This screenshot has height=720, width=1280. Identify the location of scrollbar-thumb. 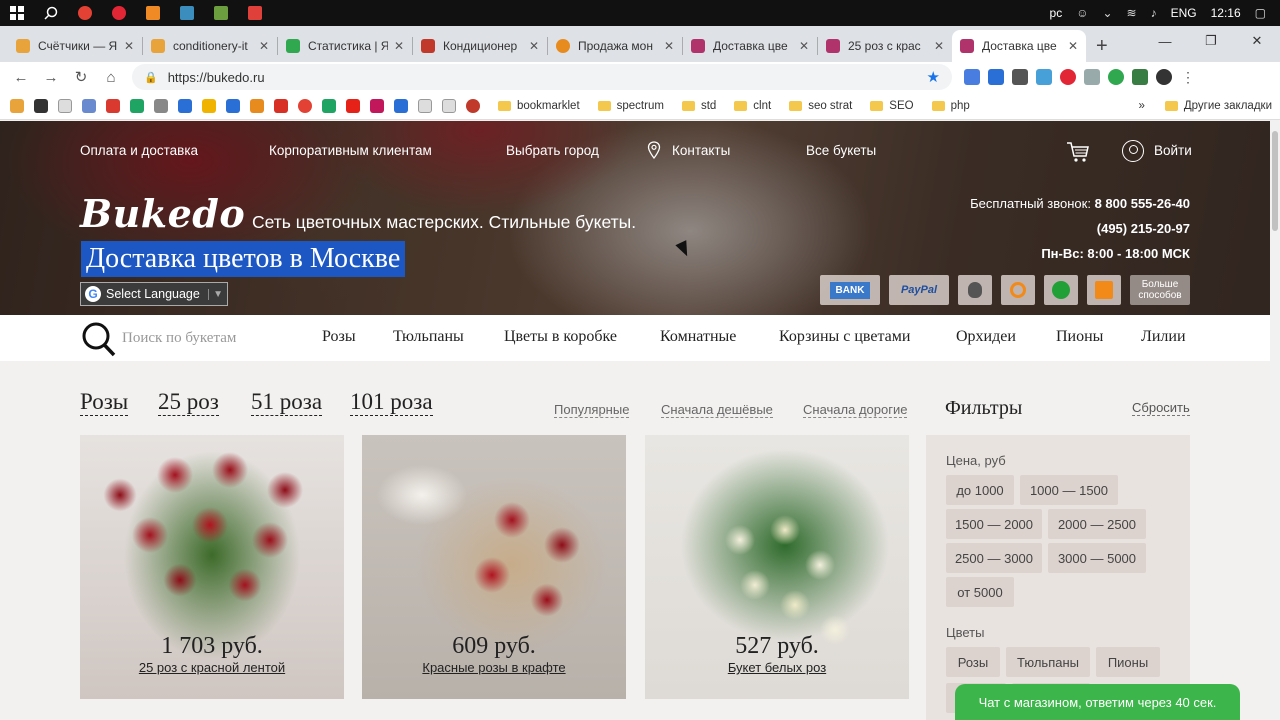
(1275, 181).